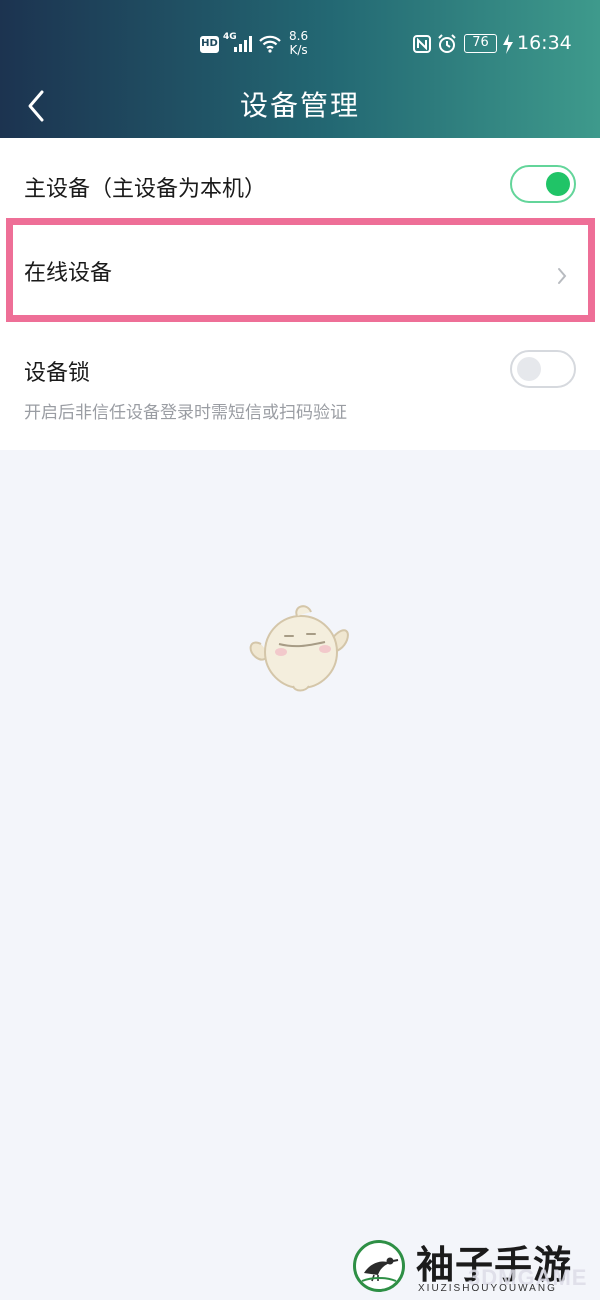 This screenshot has height=1300, width=600. Describe the element at coordinates (209, 44) in the screenshot. I see `hd-icon: HD` at that location.